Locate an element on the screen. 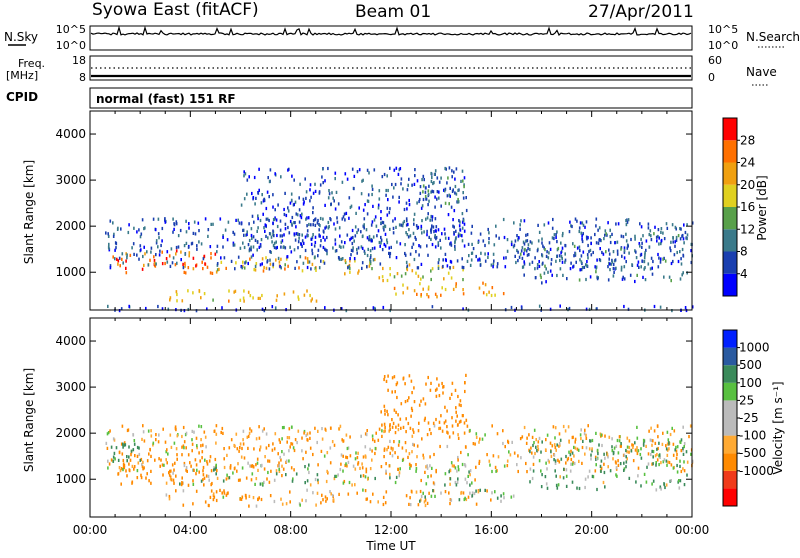 Image resolution: width=800 pixels, height=558 pixels. power-colorbar-tick: 20 is located at coordinates (747, 185).